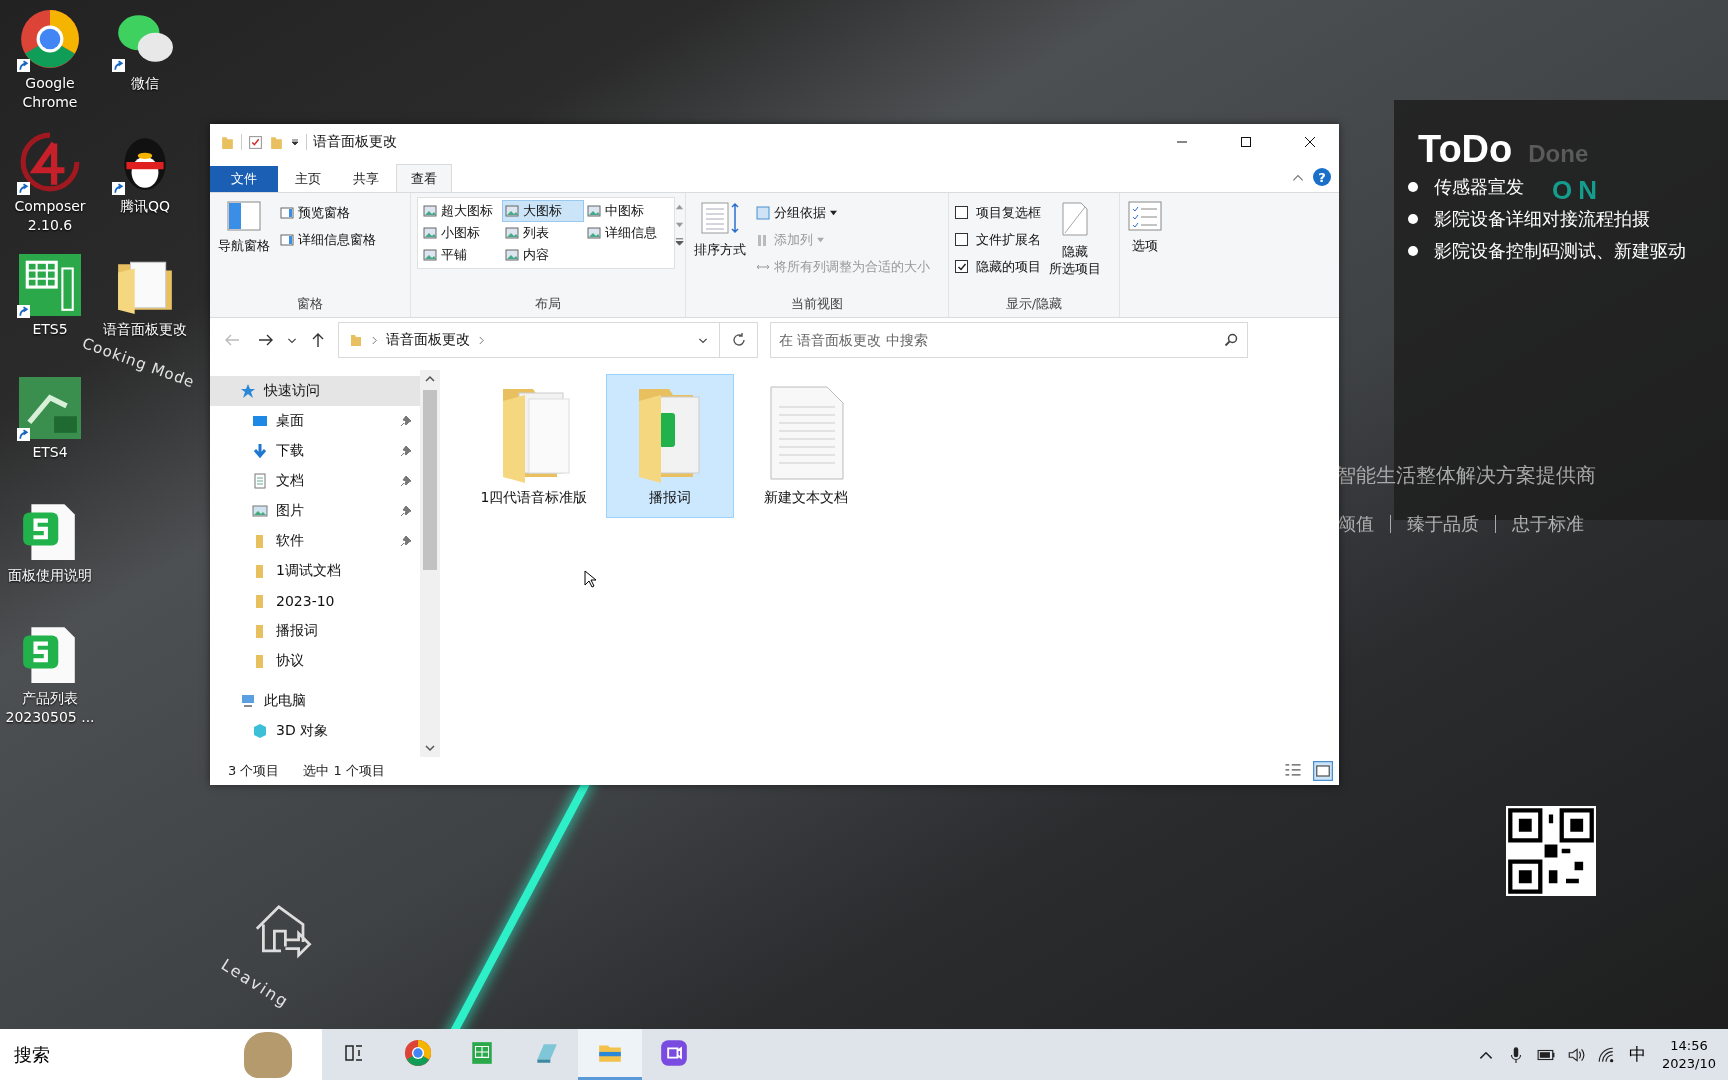 Image resolution: width=1728 pixels, height=1080 pixels. Describe the element at coordinates (315, 451) in the screenshot. I see `nav-item: 下载` at that location.